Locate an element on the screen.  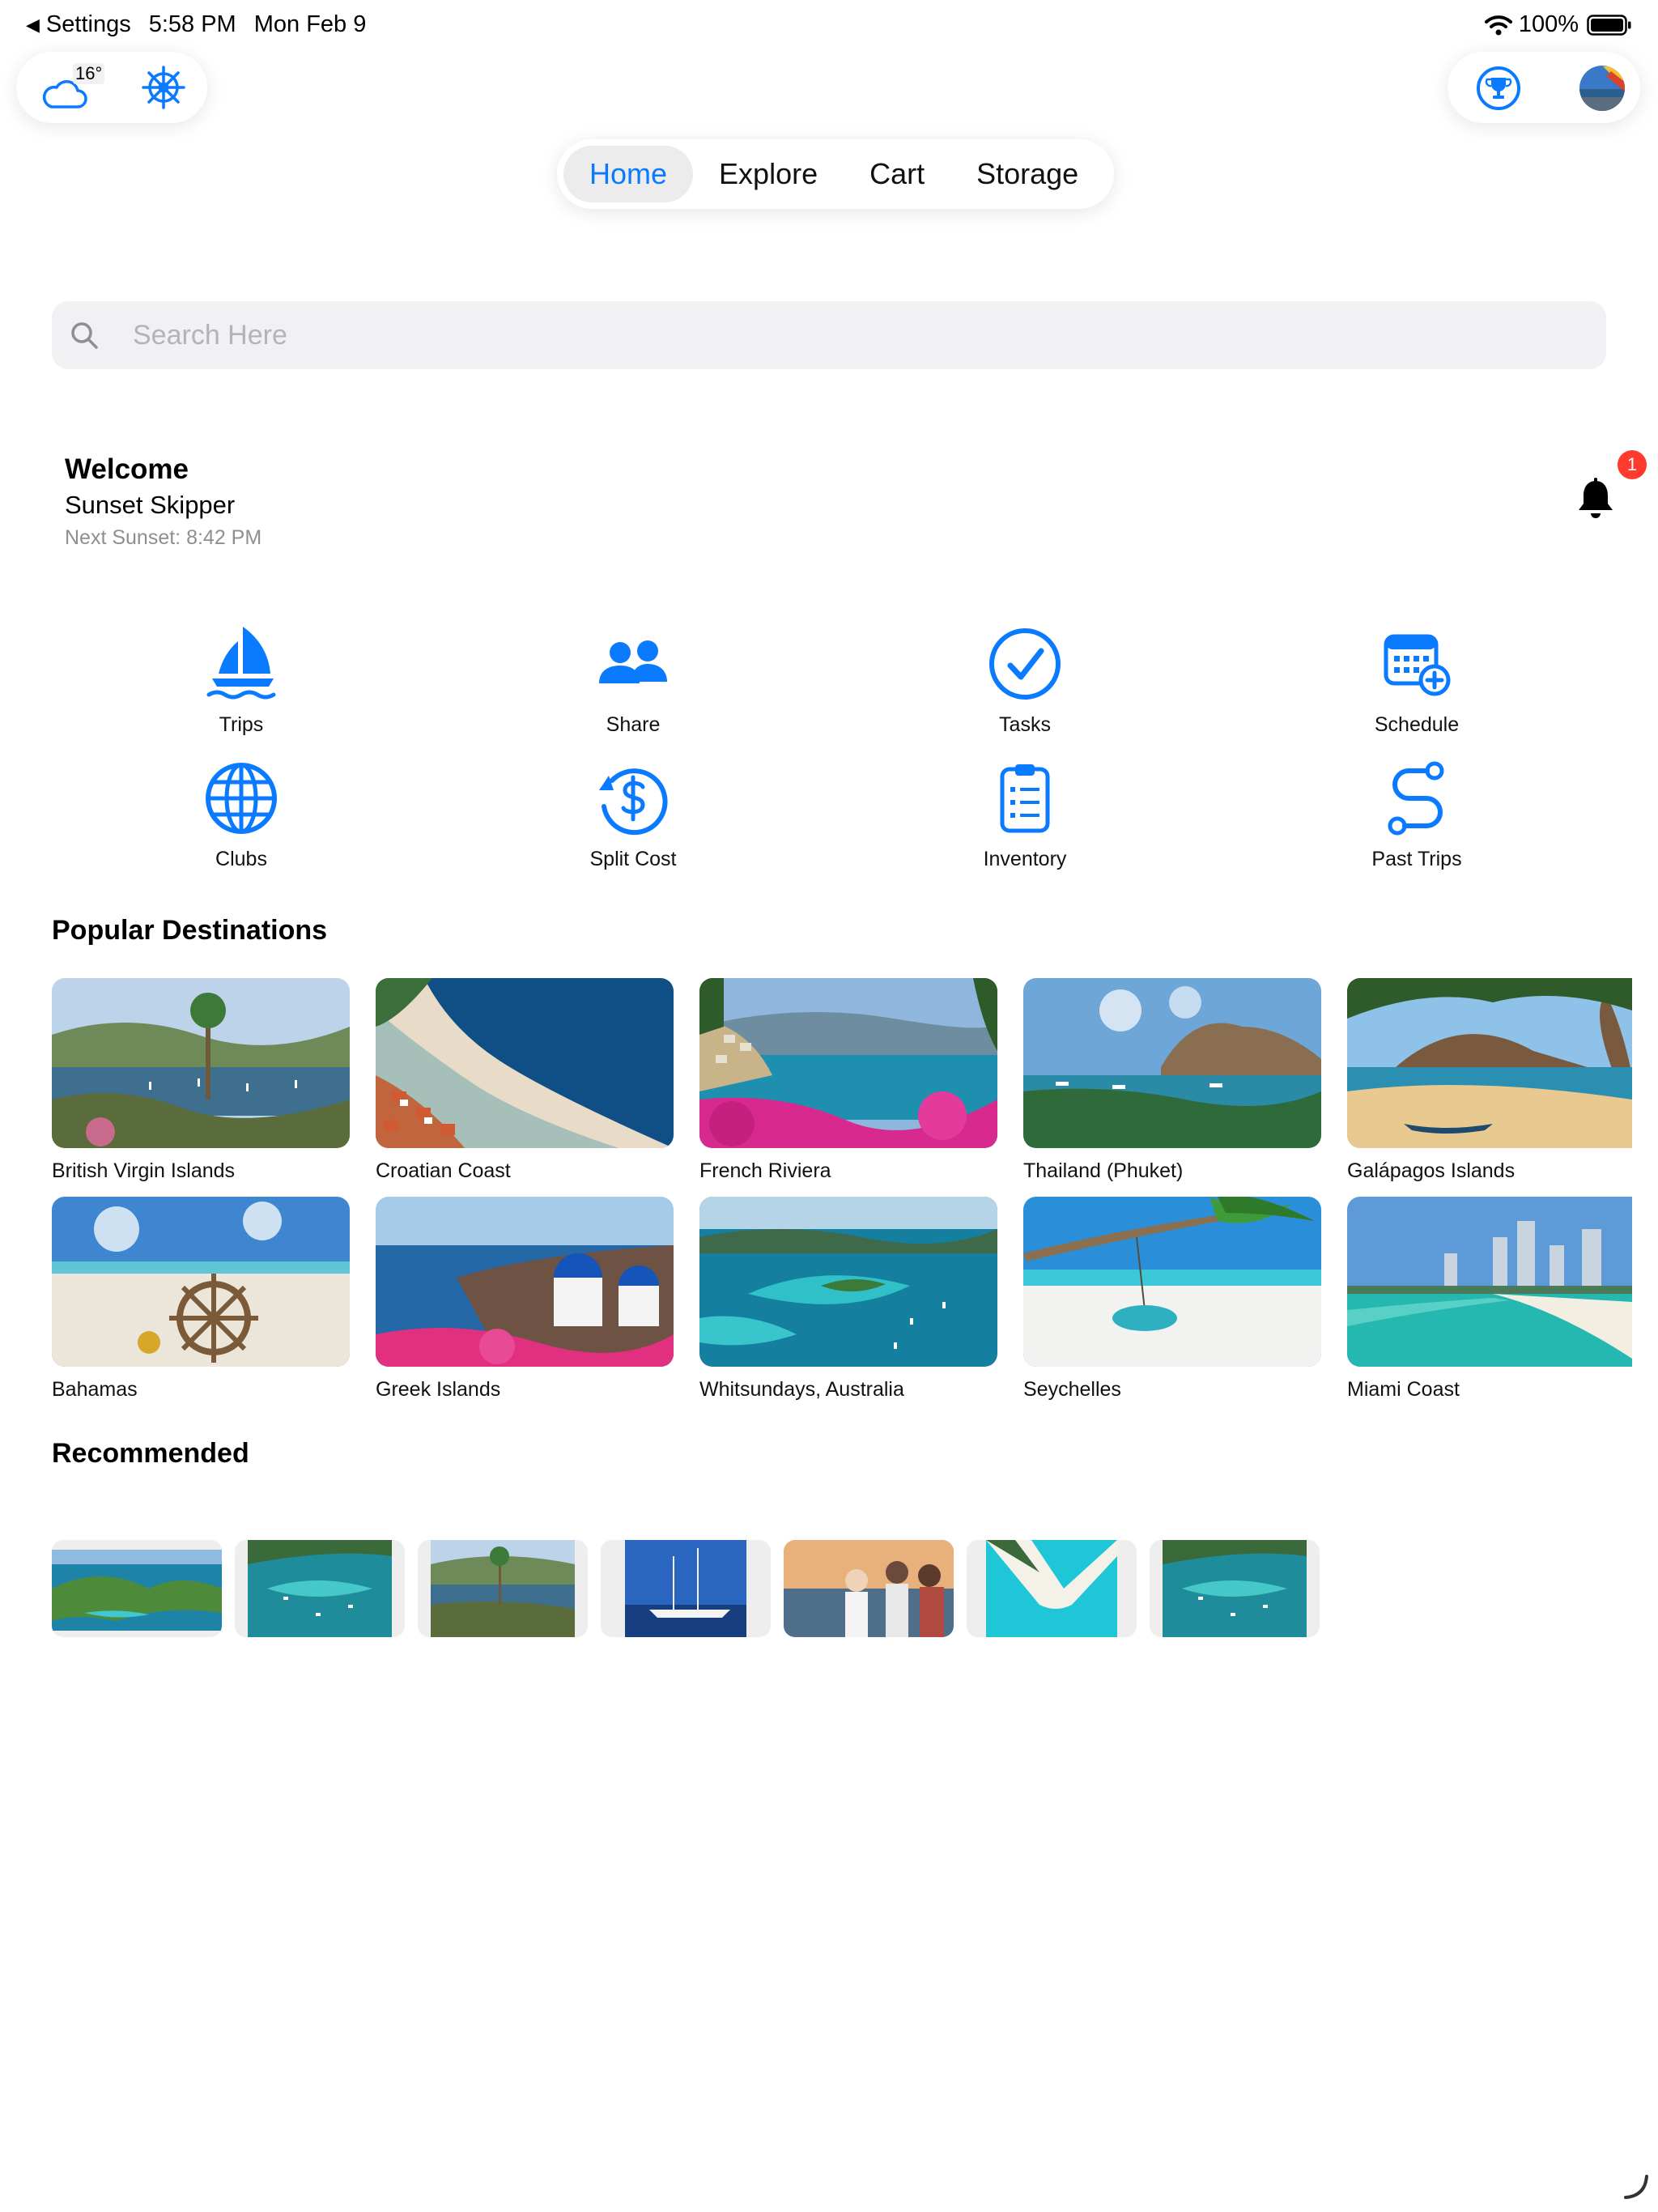
action-tasks: Tasks is located at coordinates (1024, 680).